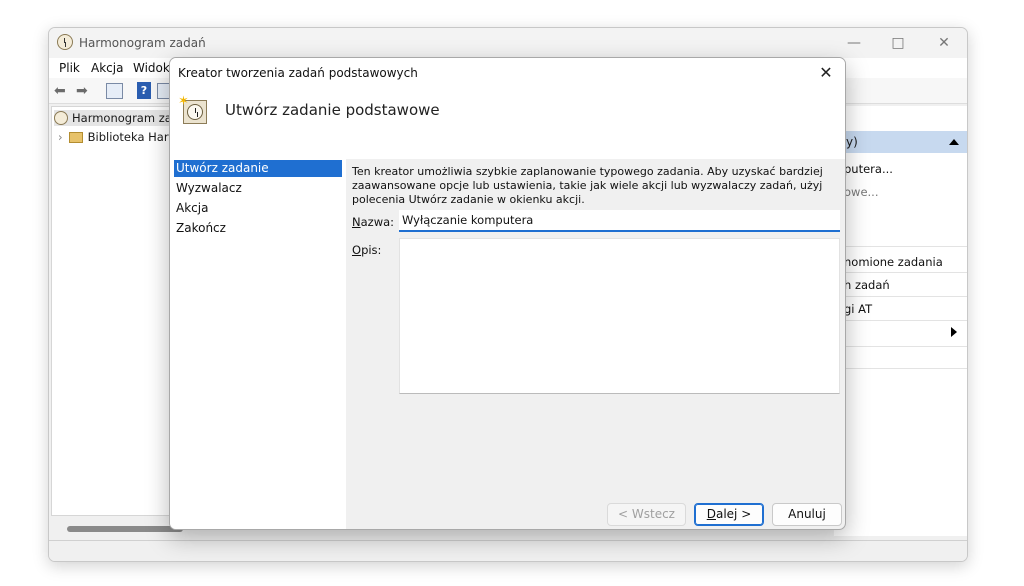 The width and height of the screenshot is (1024, 586). I want to click on main-window-title: Harmonogram zadań, so click(142, 43).